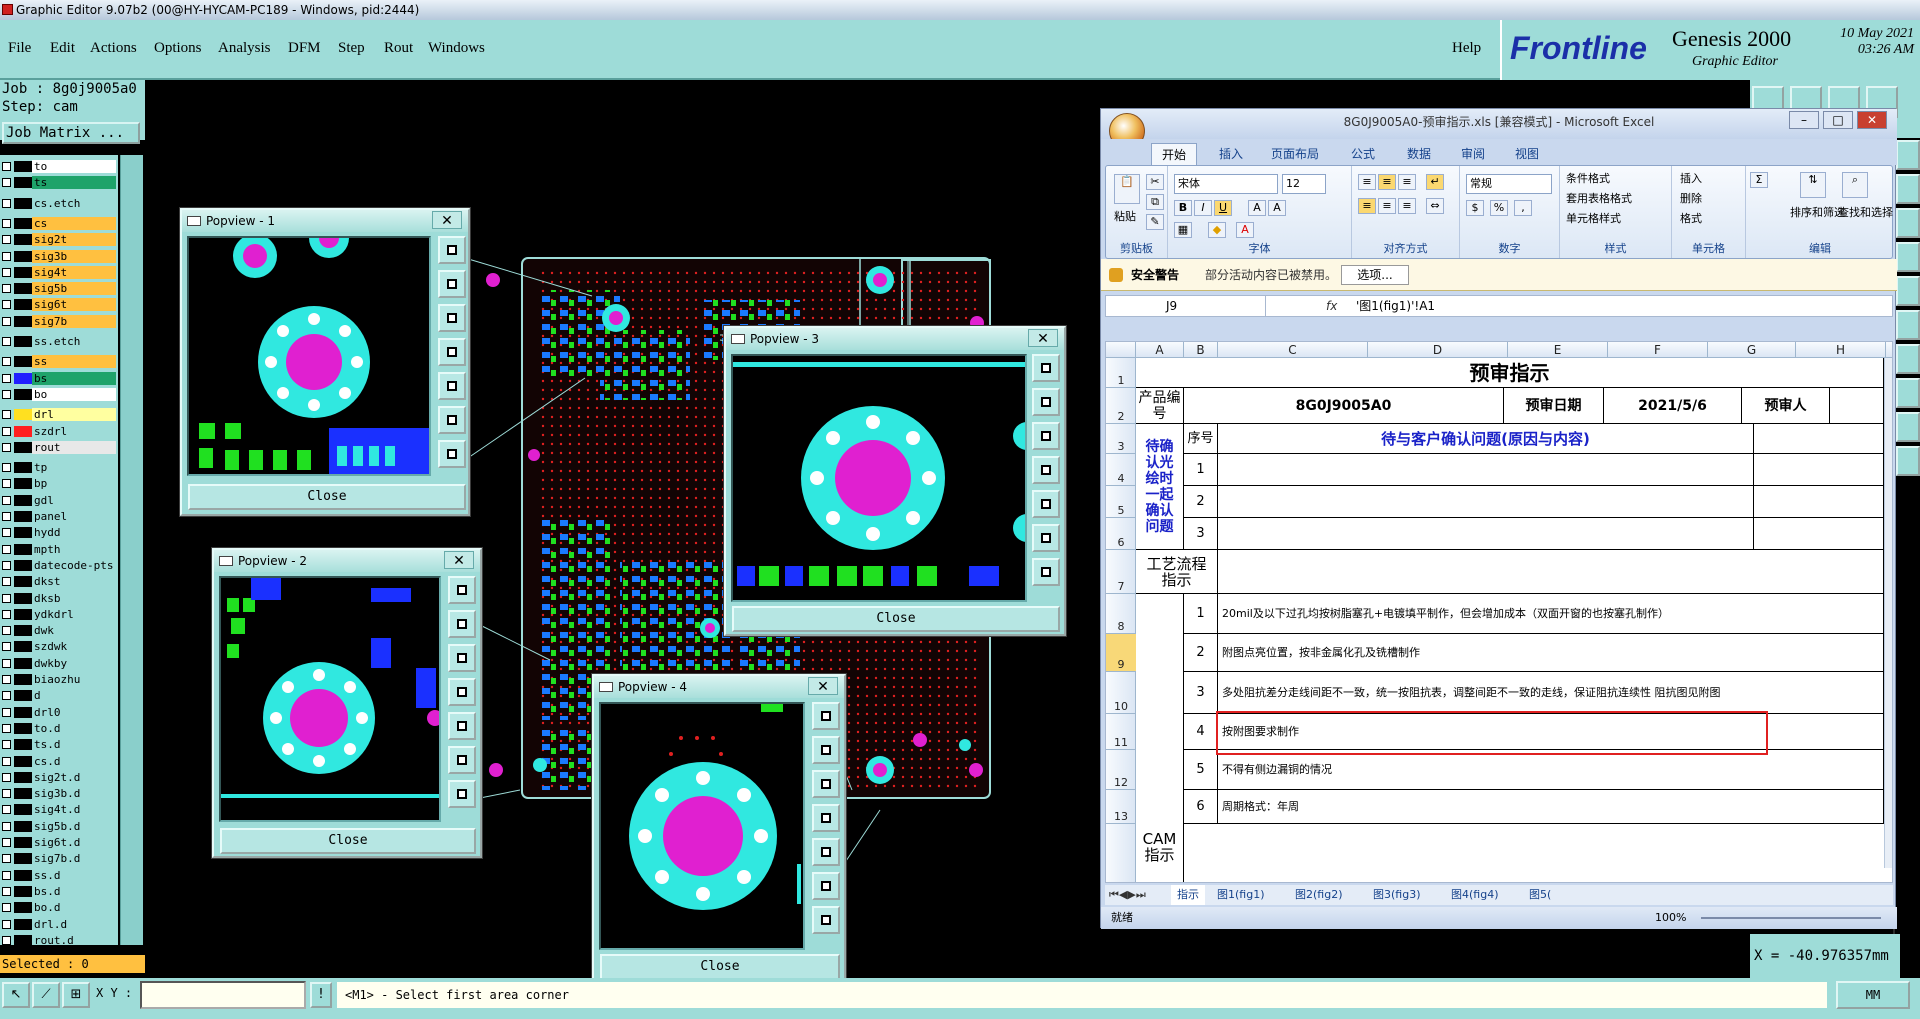  I want to click on popview-1-close-icon: ✕, so click(447, 220).